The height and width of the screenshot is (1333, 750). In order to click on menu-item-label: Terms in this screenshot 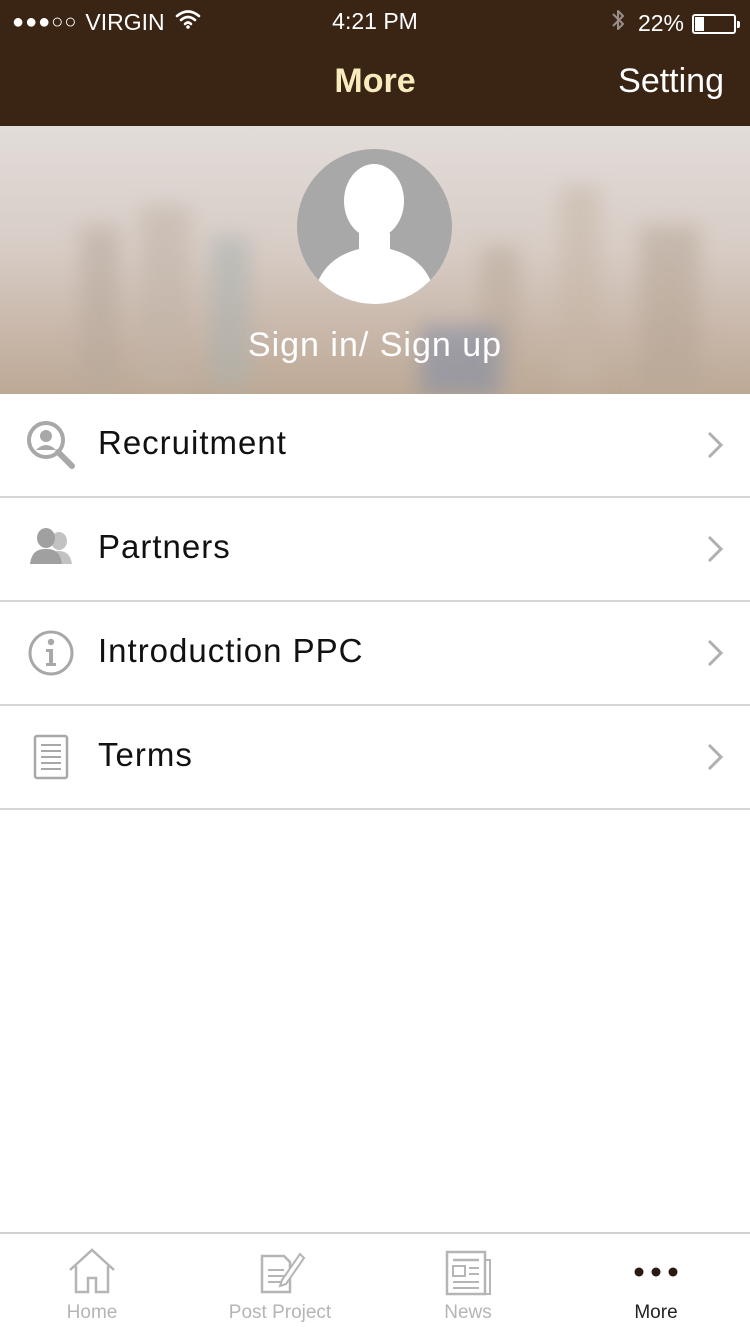, I will do `click(145, 754)`.